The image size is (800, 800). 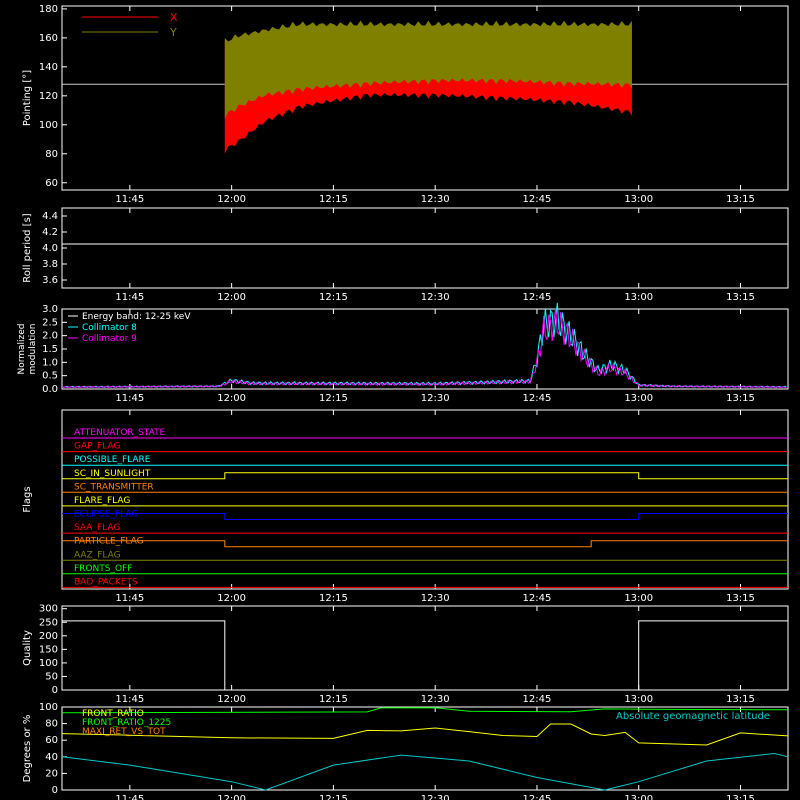 What do you see at coordinates (124, 732) in the screenshot?
I see `legend-label: MAXI_RET_VS_TOT` at bounding box center [124, 732].